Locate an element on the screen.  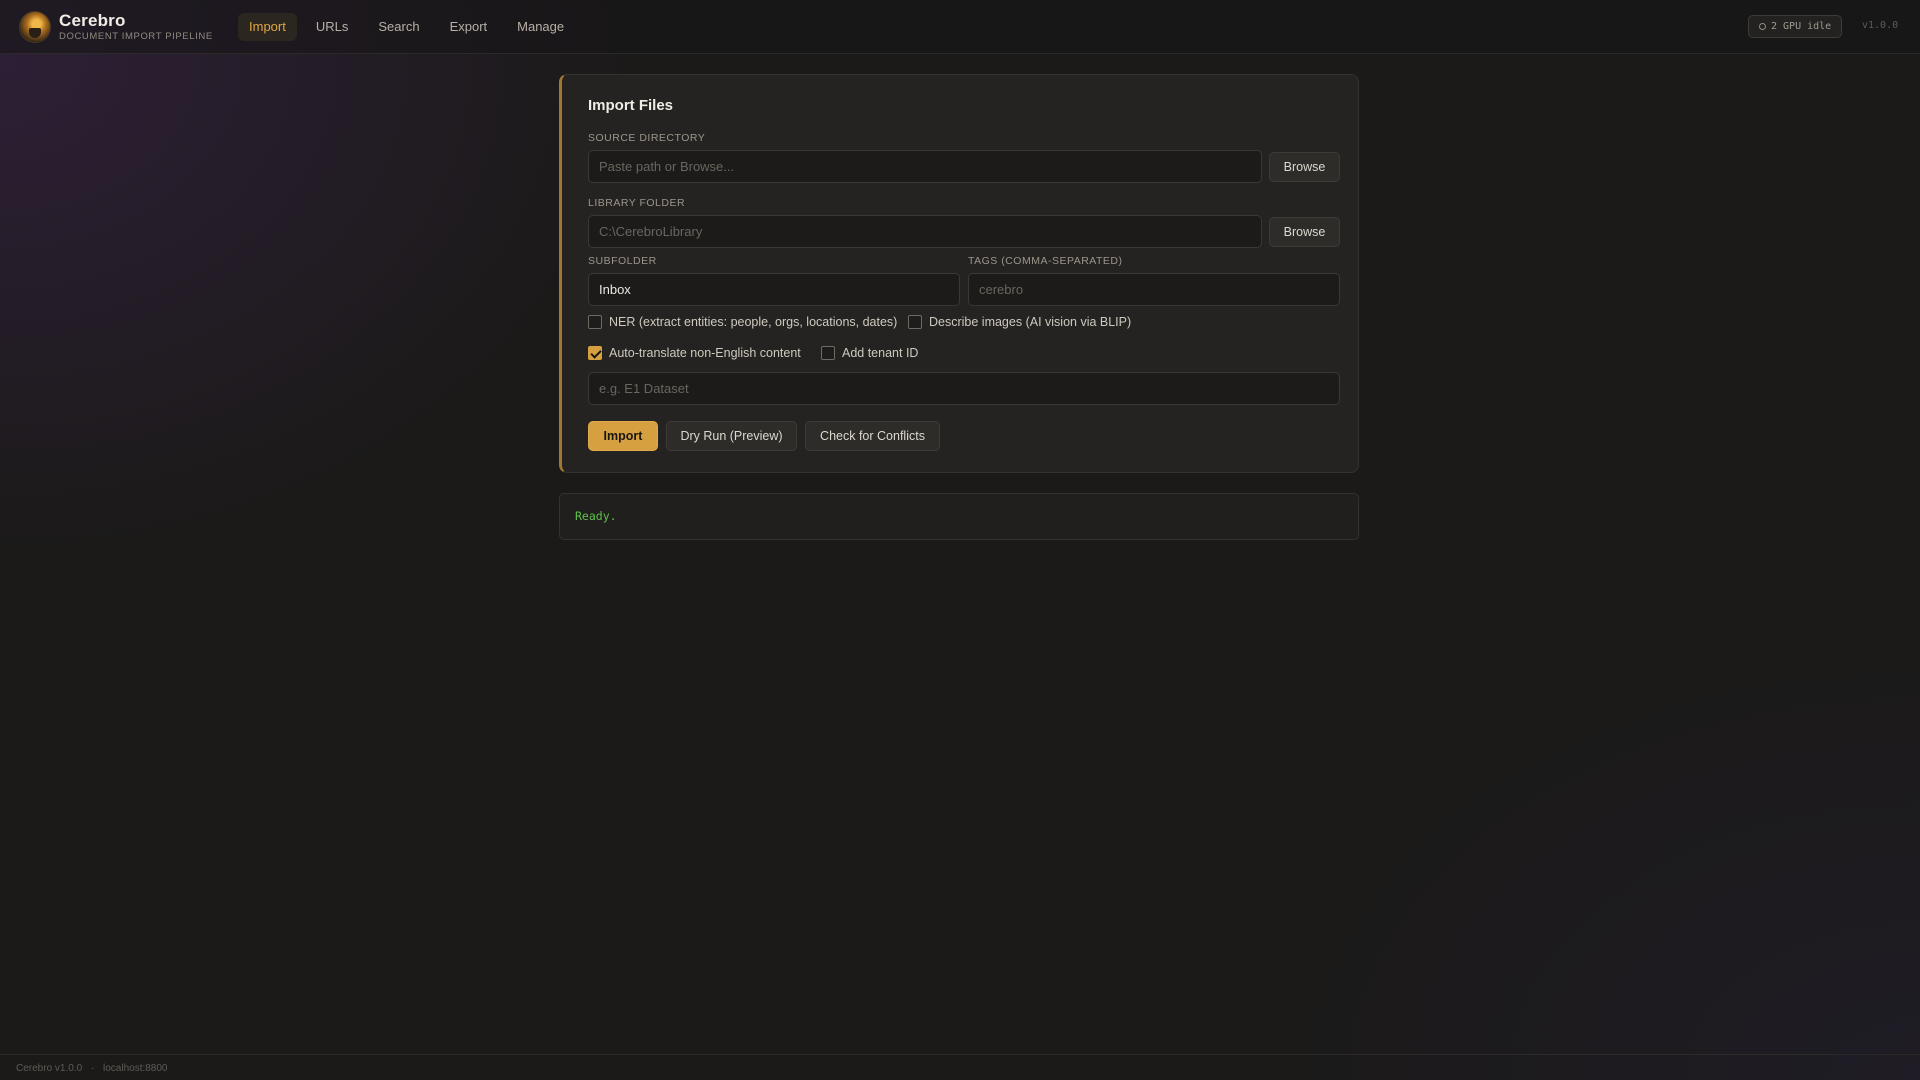
tenant-id-checkbox is located at coordinates (828, 353).